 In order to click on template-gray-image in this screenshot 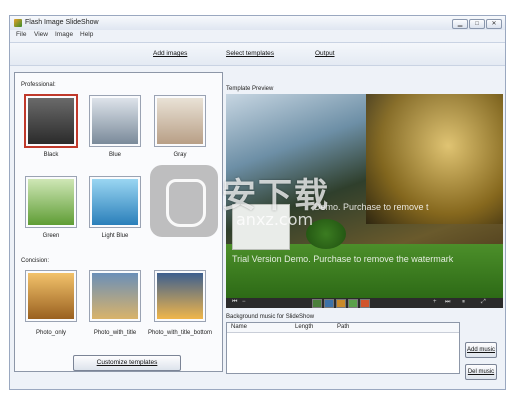, I will do `click(180, 121)`.